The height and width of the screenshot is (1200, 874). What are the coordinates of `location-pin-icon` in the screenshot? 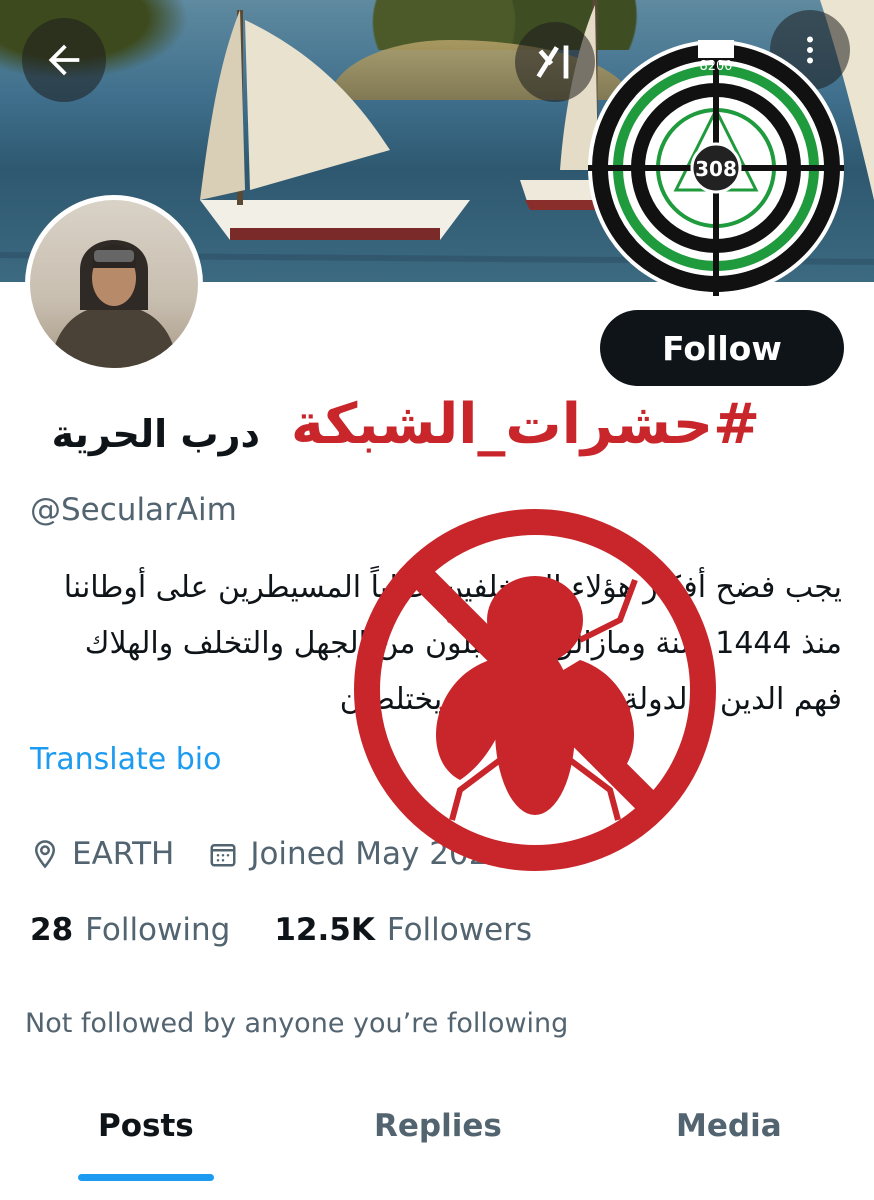 It's located at (45, 854).